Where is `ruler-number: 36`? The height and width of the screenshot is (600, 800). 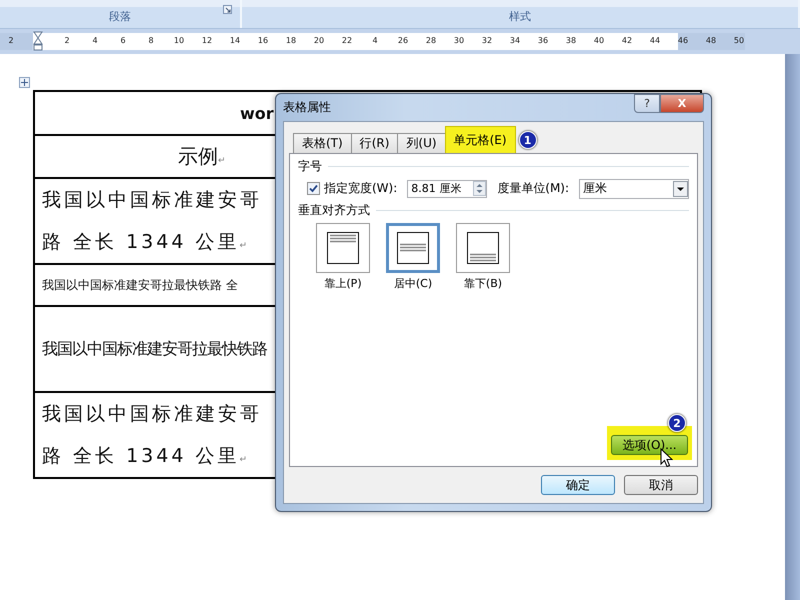
ruler-number: 36 is located at coordinates (543, 40).